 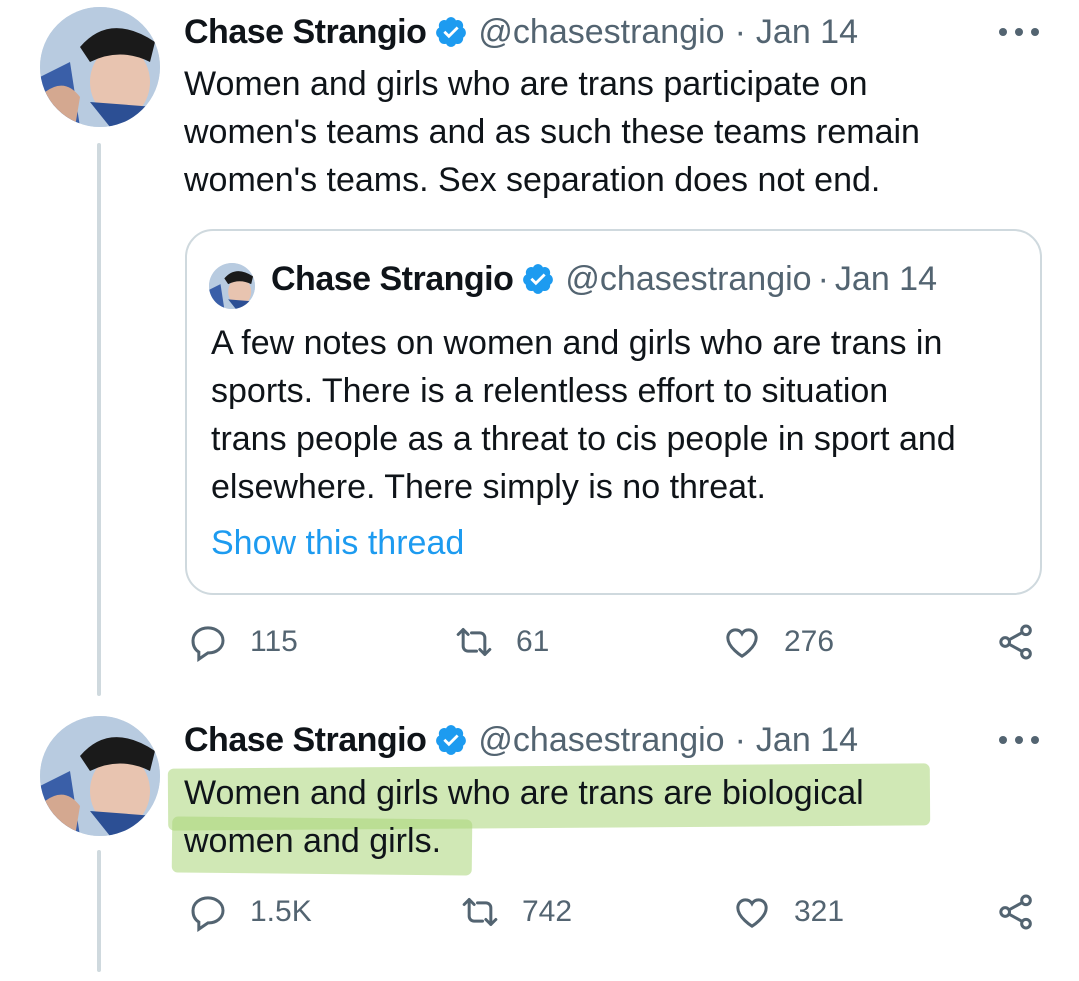 I want to click on quoted-handle: @chasestrangio, so click(x=688, y=278).